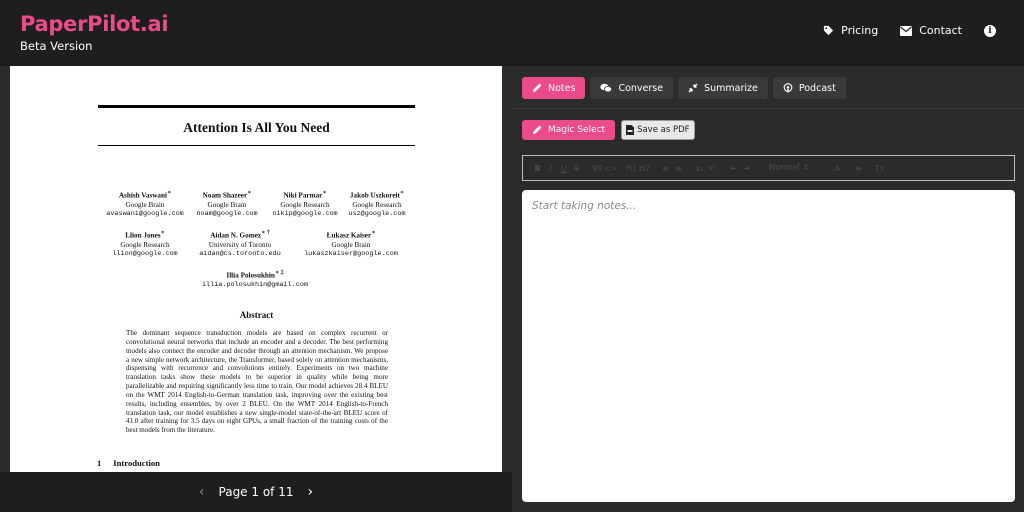 Image resolution: width=1024 pixels, height=512 pixels. Describe the element at coordinates (265, 233) in the screenshot. I see `author-mark: ∗ †` at that location.